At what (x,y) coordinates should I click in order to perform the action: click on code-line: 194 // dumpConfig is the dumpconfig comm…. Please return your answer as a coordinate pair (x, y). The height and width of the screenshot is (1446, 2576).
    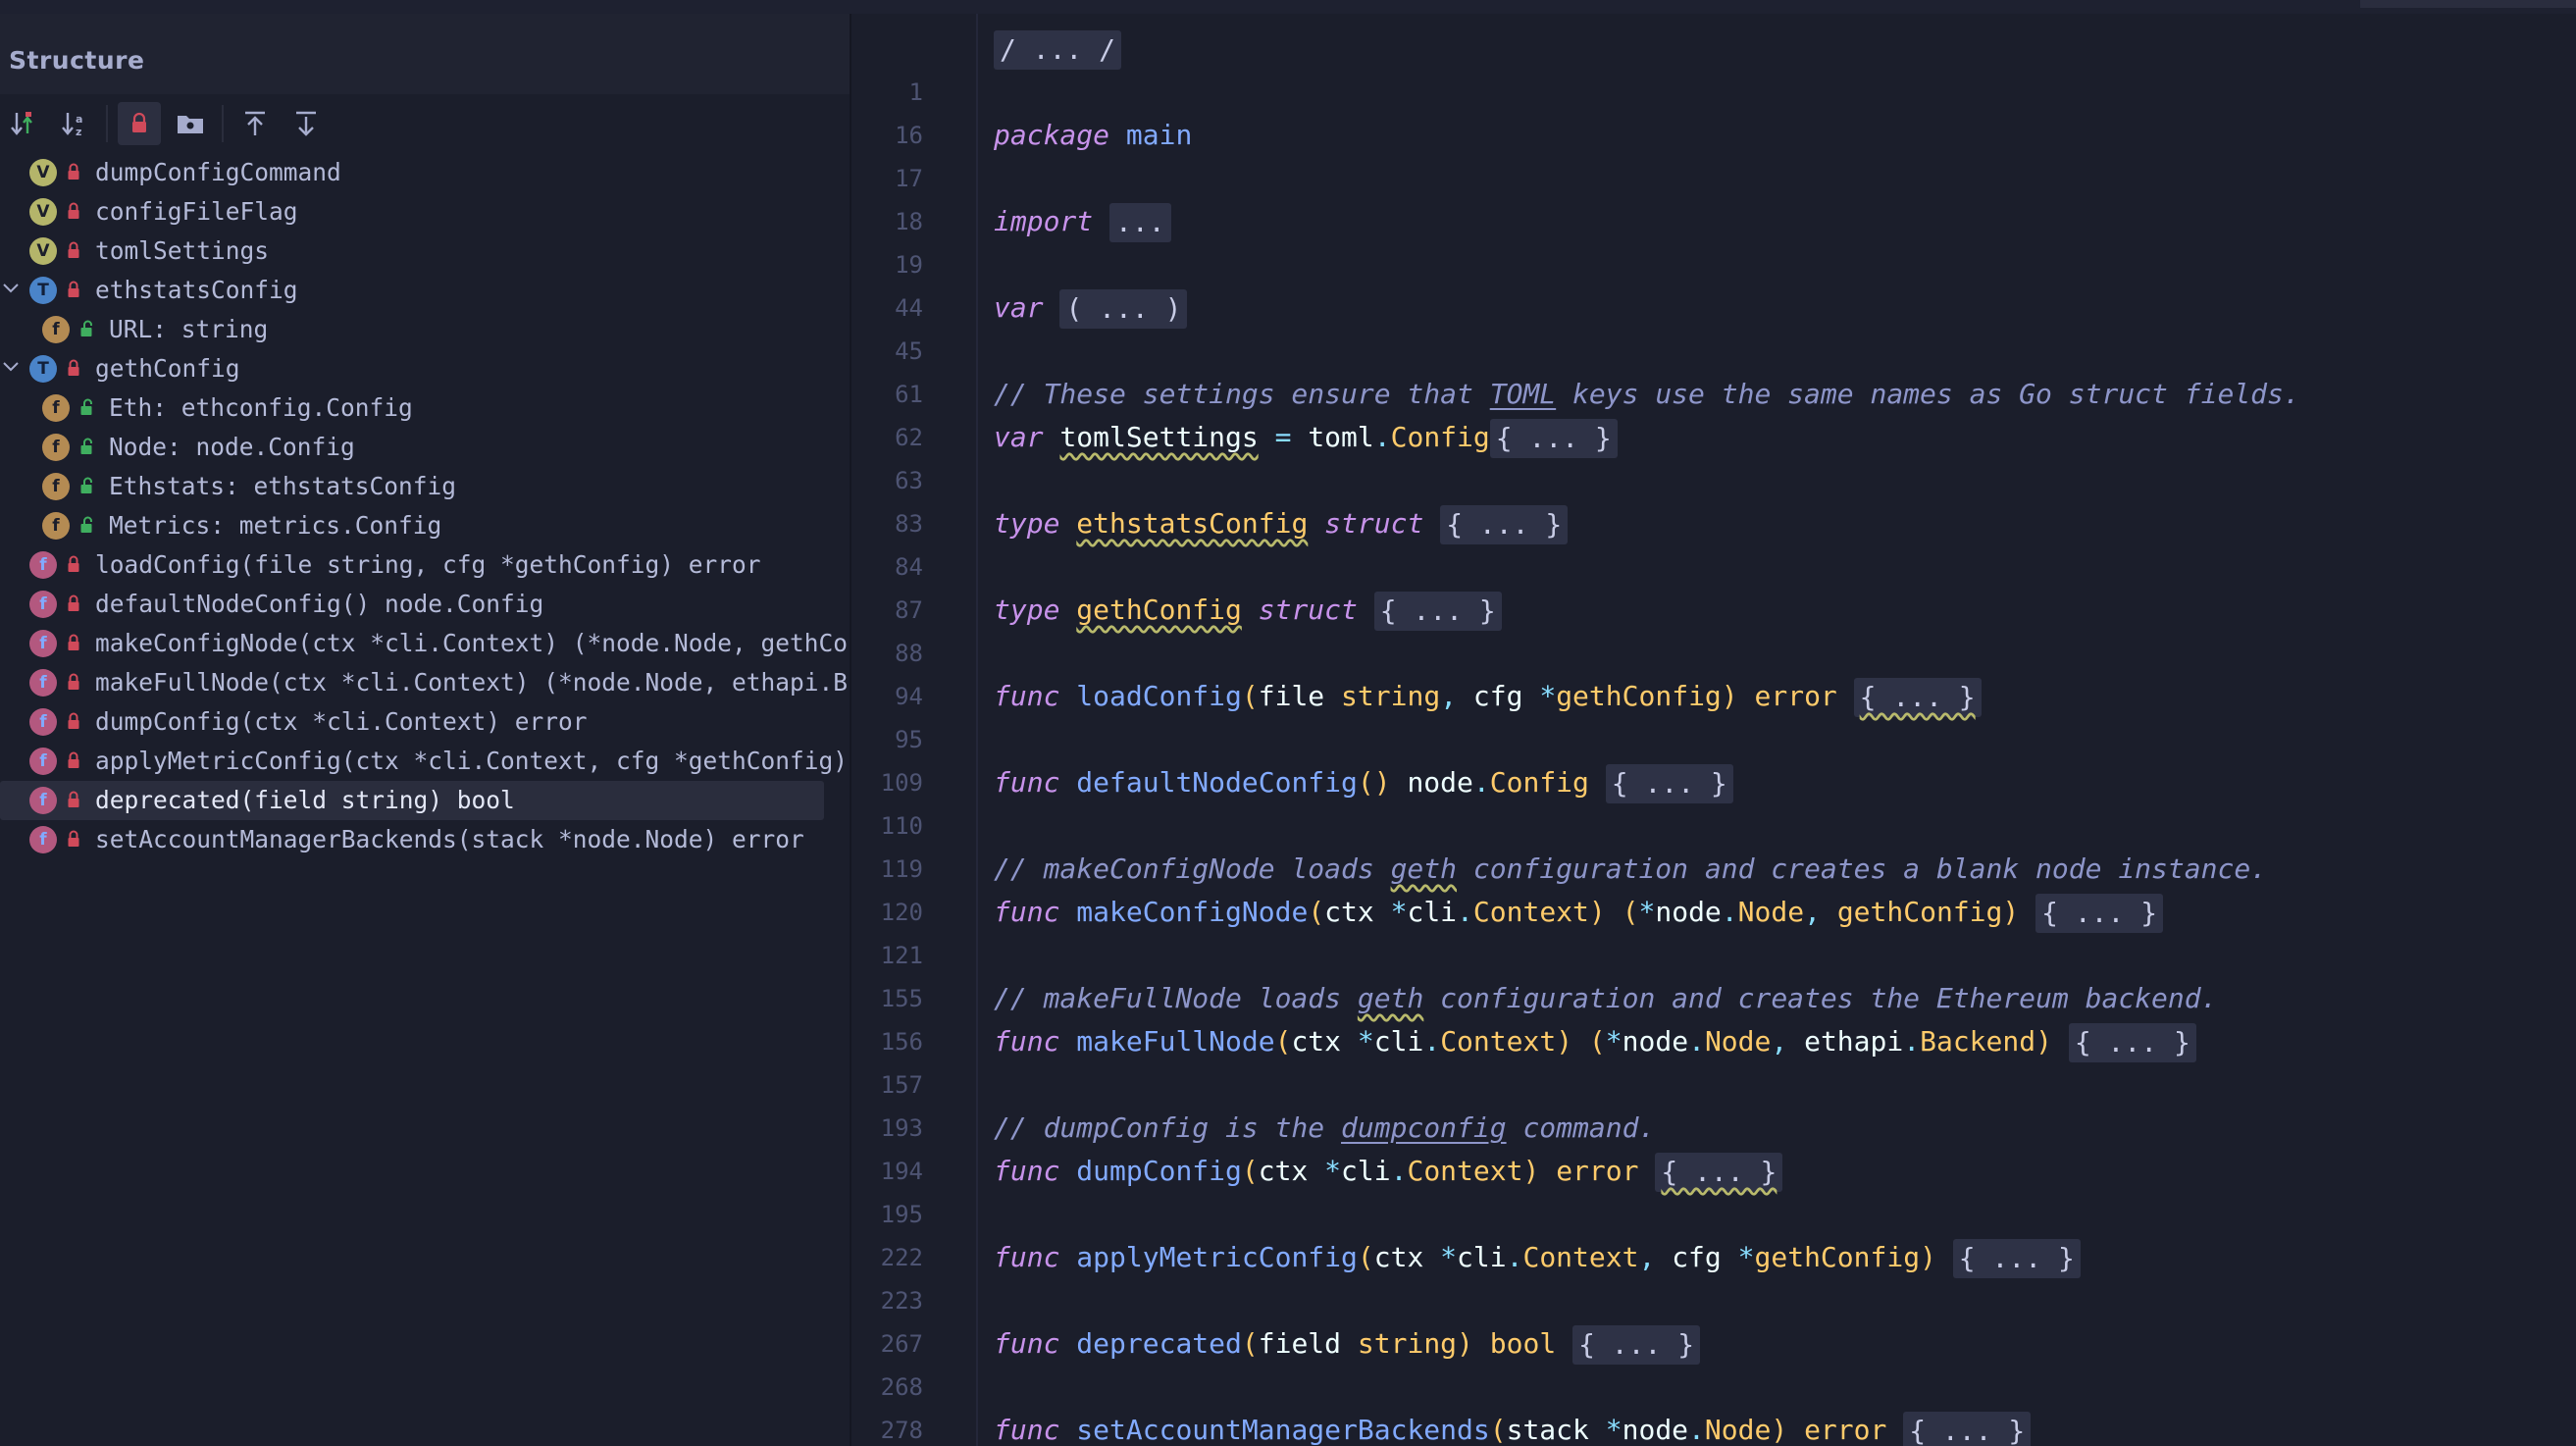
    Looking at the image, I should click on (1713, 1146).